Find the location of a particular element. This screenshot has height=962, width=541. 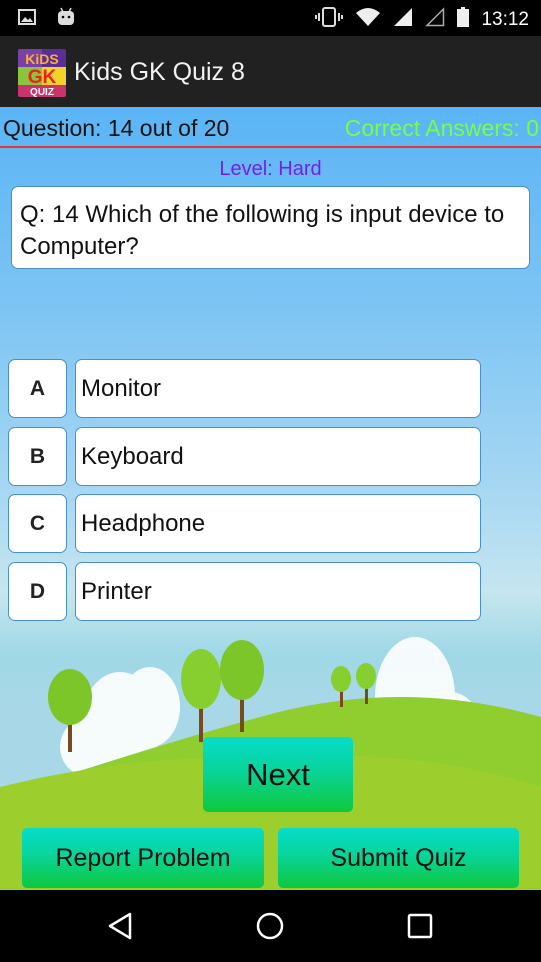

signal-empty-icon is located at coordinates (435, 19).